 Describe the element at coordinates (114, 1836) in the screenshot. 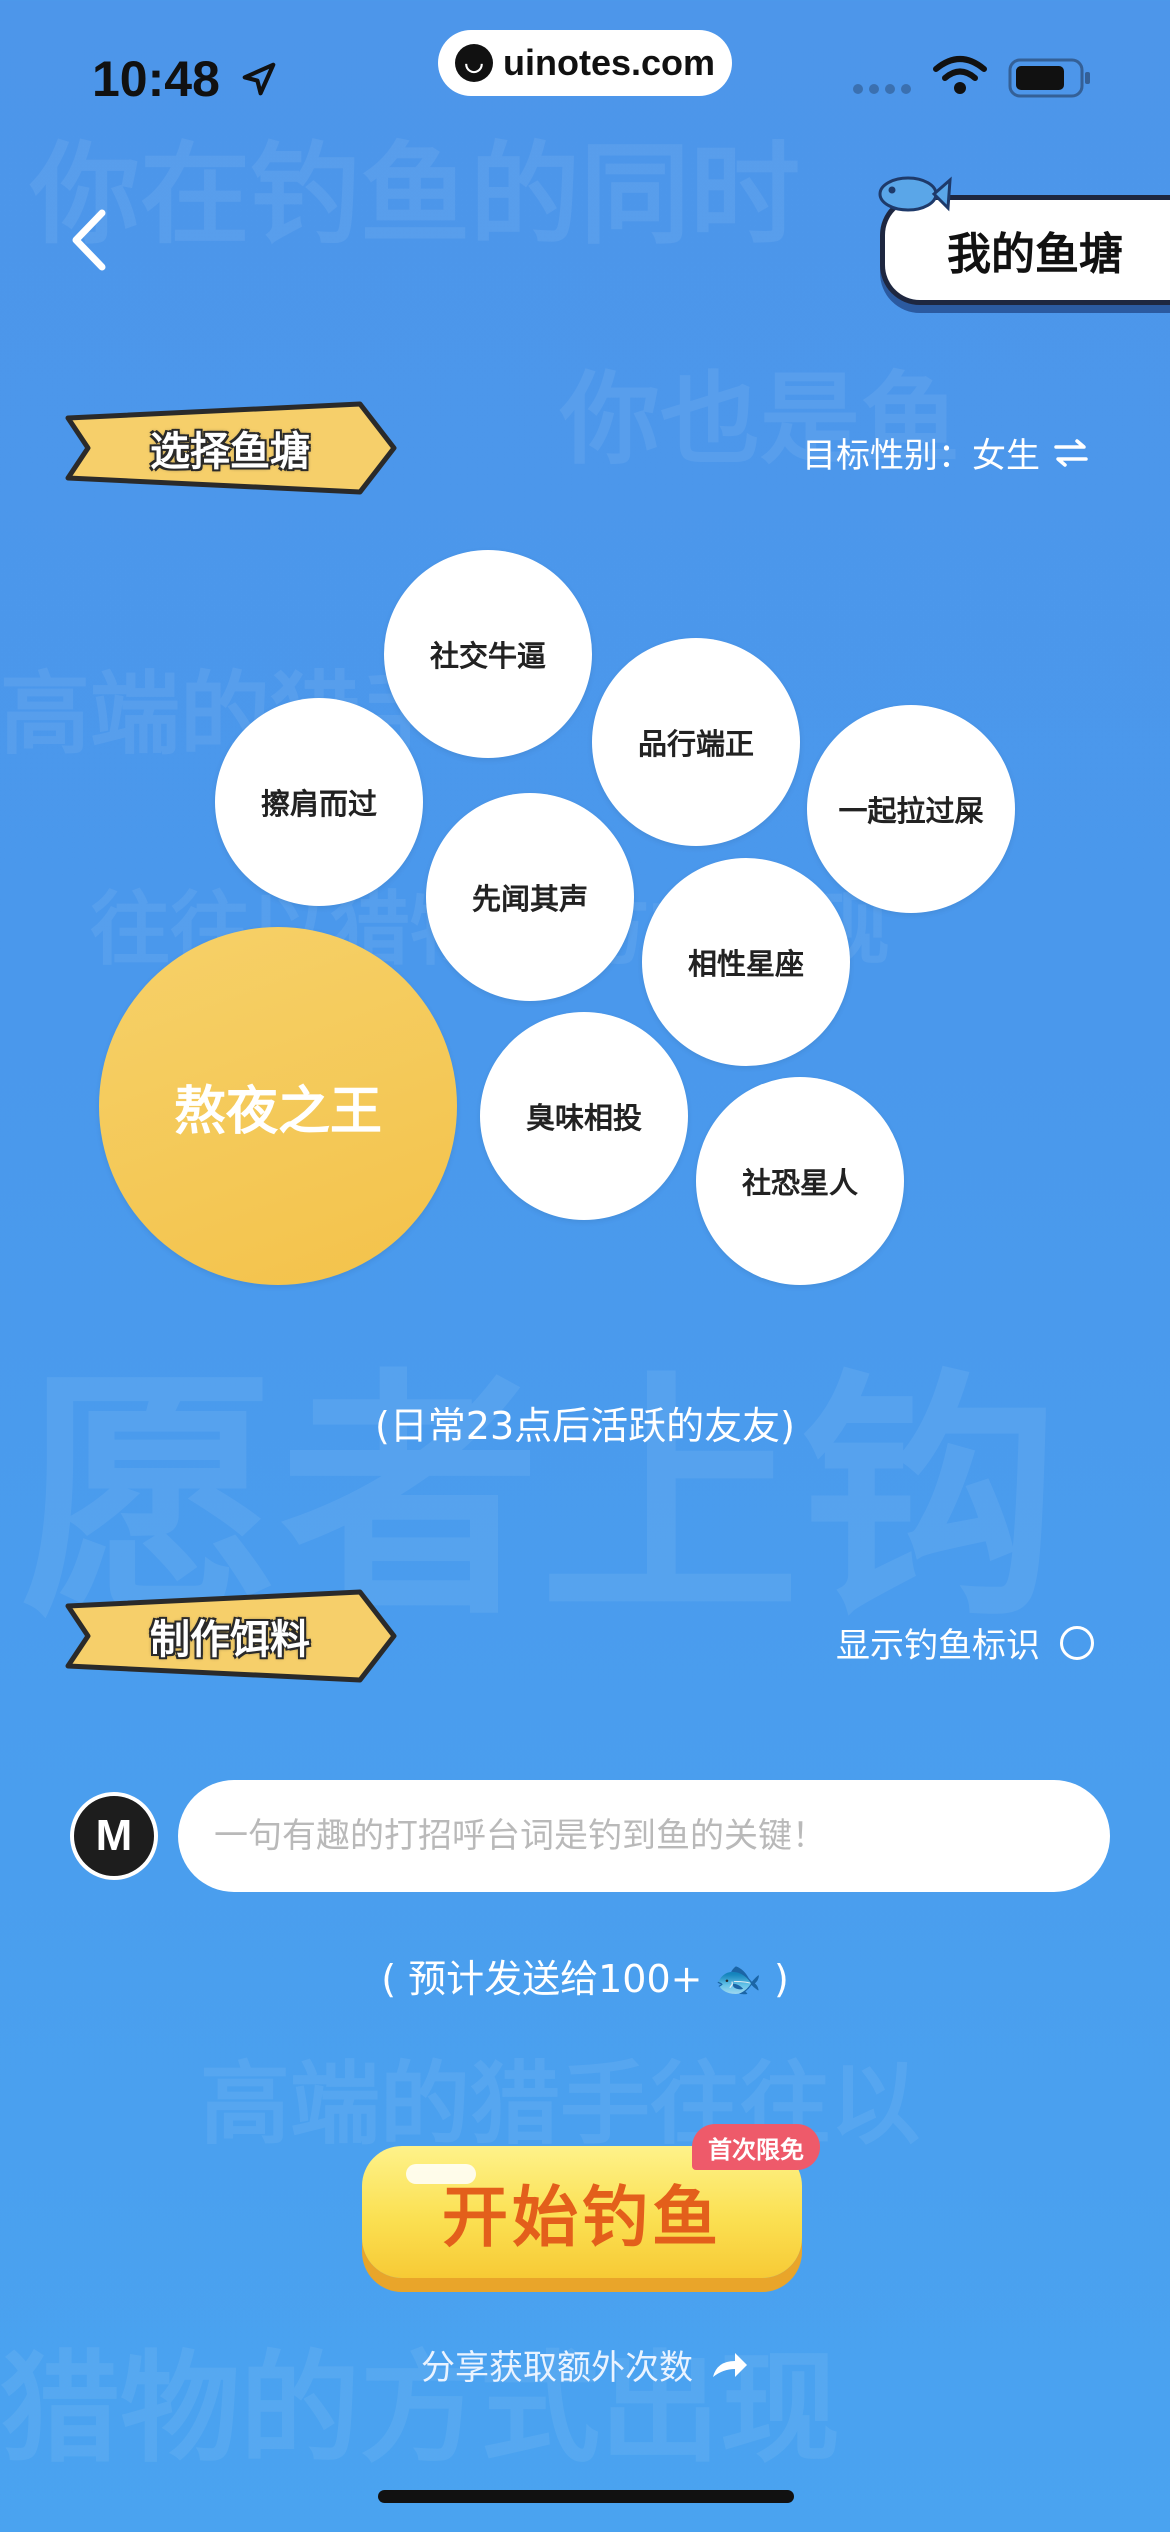

I see `avatar: M` at that location.